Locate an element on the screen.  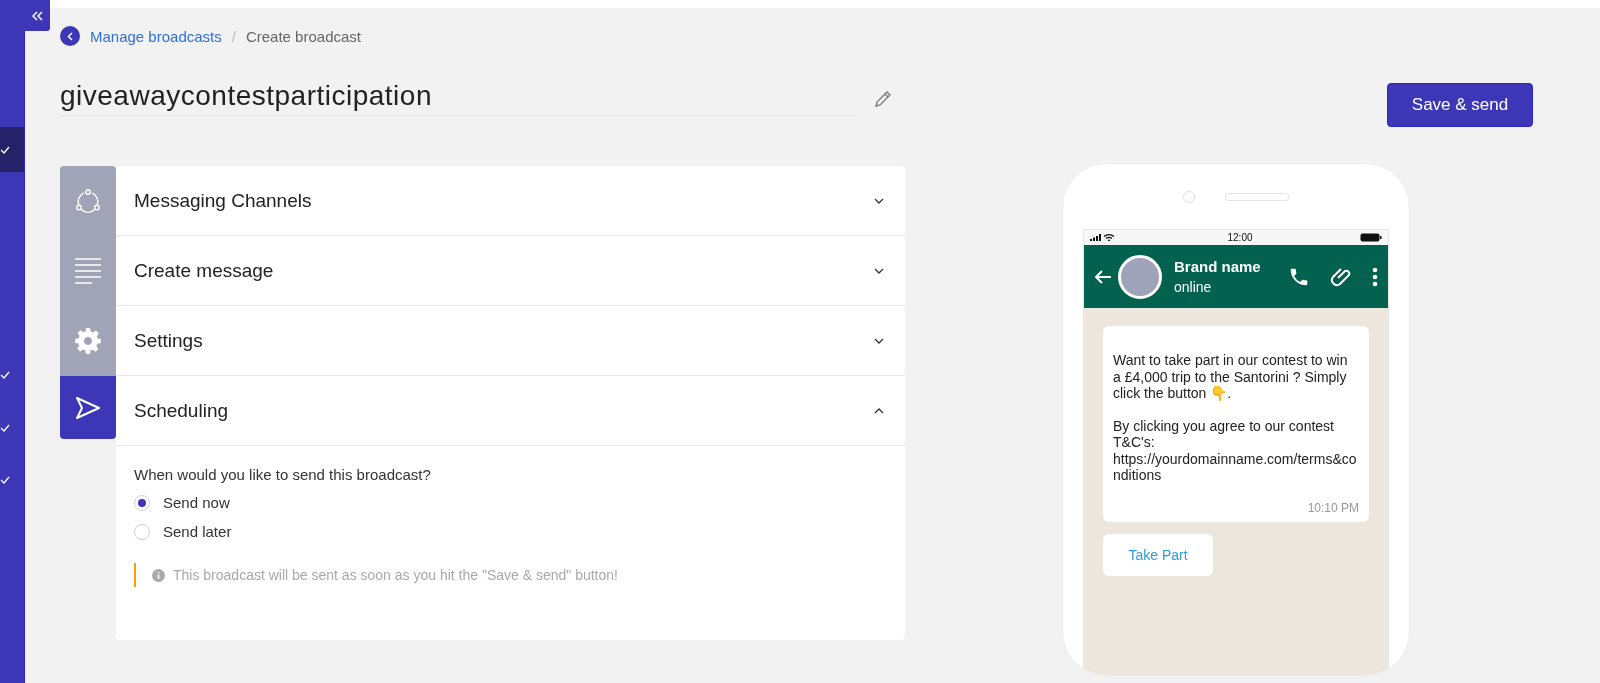
message-text: Want to take part in our contest to win a £4,000 trip to the Santorini ? Simply click the button 👇. is located at coordinates (1231, 377).